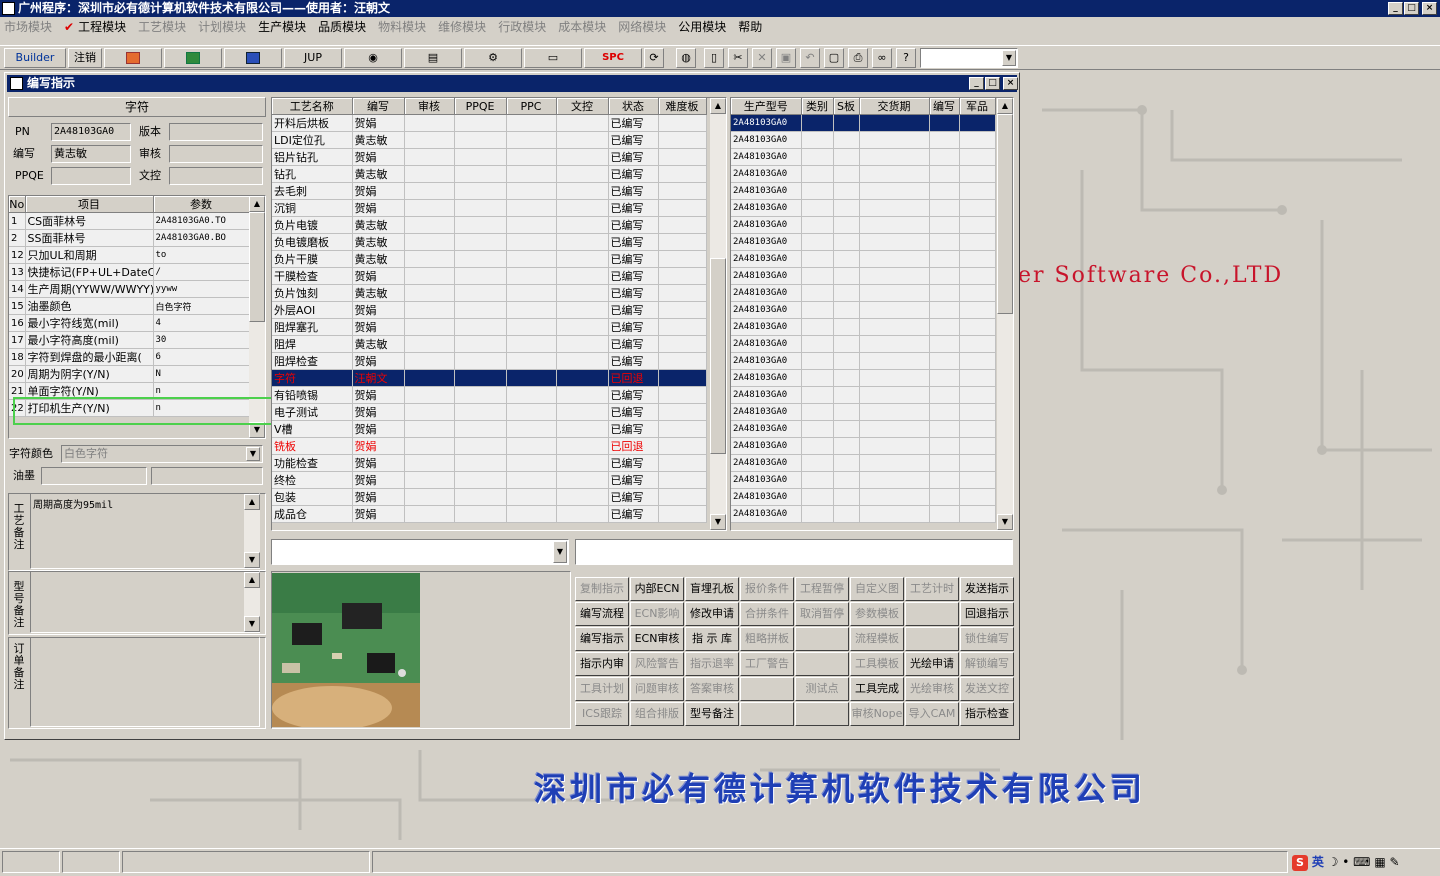  I want to click on action-button: 编写流程, so click(602, 614).